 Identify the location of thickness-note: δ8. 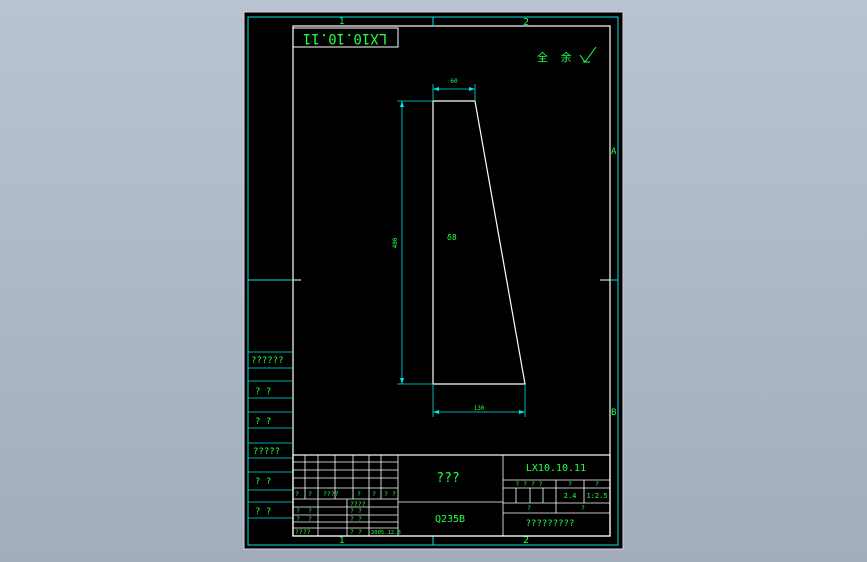
(452, 237).